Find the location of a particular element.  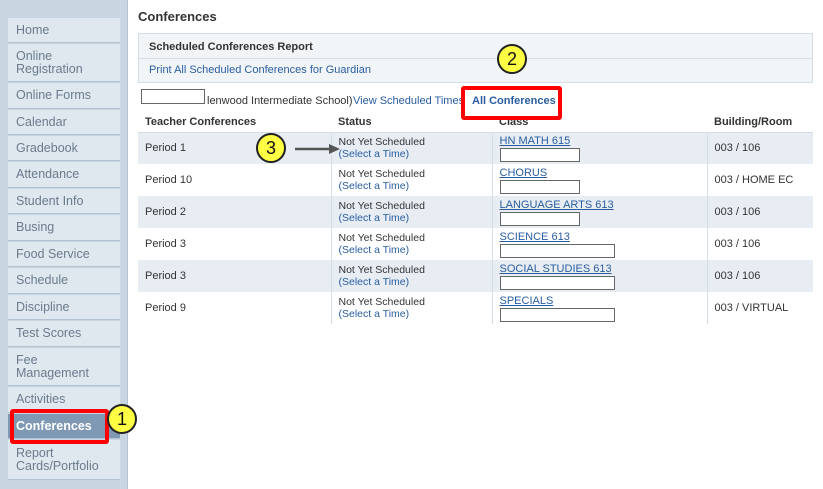

sidebar-item-online-forms: Online Forms is located at coordinates (64, 96).